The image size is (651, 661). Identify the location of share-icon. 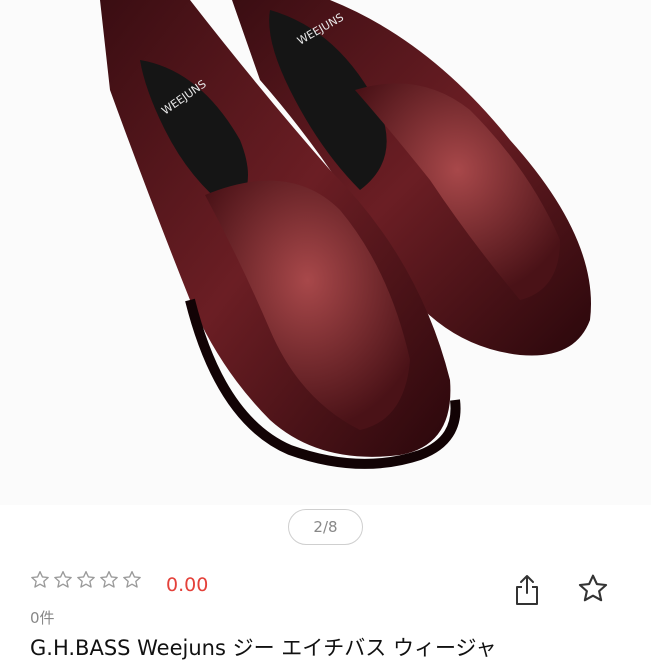
(527, 590).